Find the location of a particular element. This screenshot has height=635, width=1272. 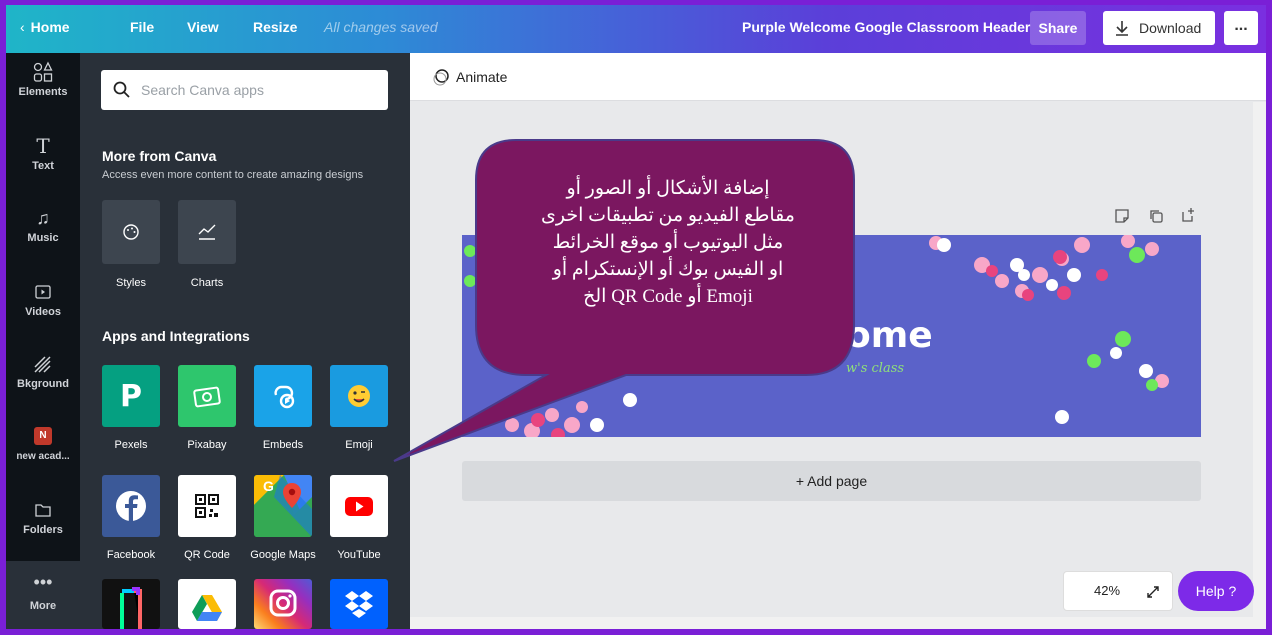

embeds-app is located at coordinates (283, 396).